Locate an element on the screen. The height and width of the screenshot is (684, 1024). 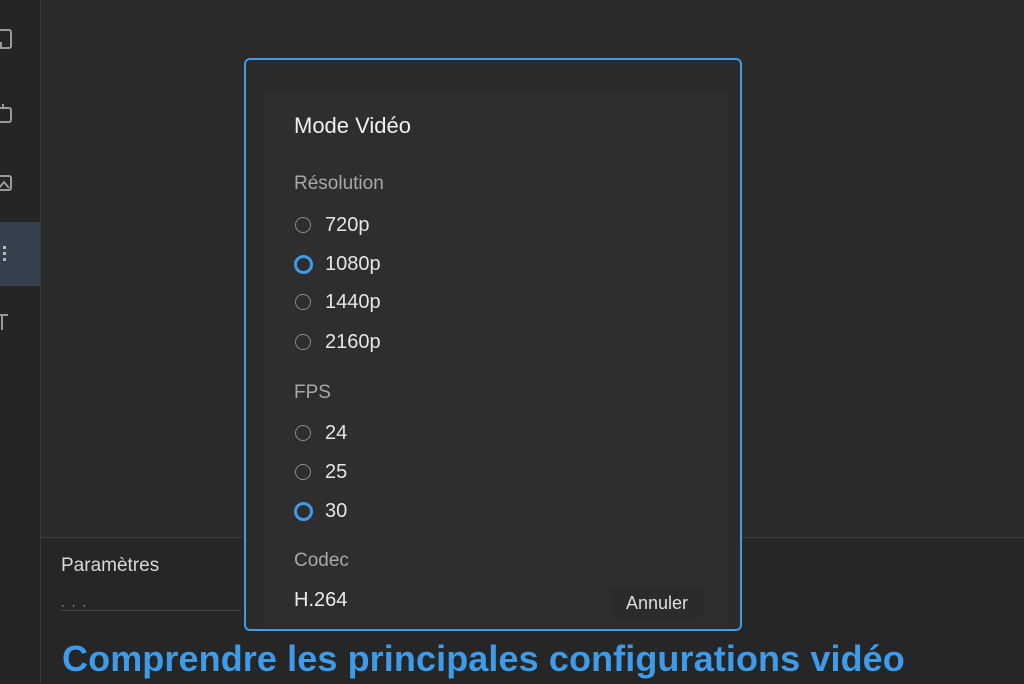
radio-label: 24 is located at coordinates (336, 432).